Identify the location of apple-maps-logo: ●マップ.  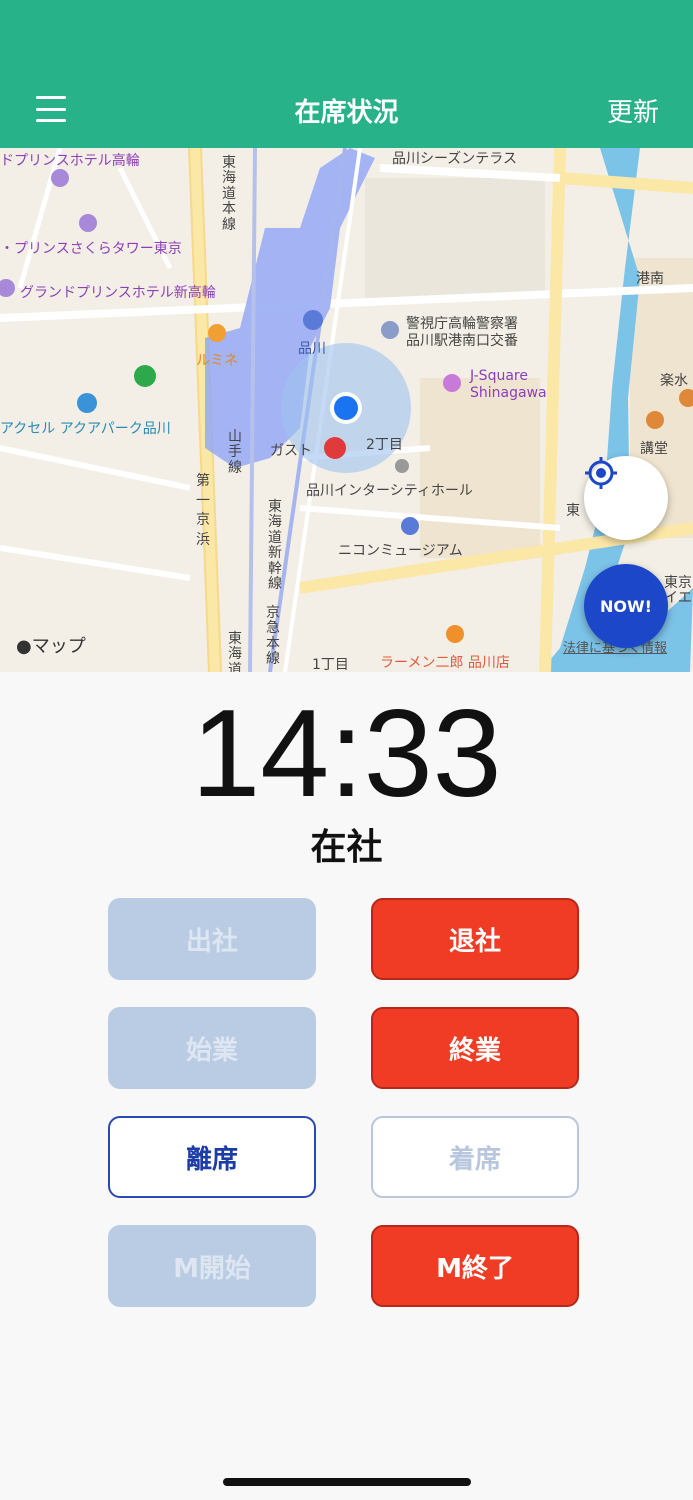
(51, 646).